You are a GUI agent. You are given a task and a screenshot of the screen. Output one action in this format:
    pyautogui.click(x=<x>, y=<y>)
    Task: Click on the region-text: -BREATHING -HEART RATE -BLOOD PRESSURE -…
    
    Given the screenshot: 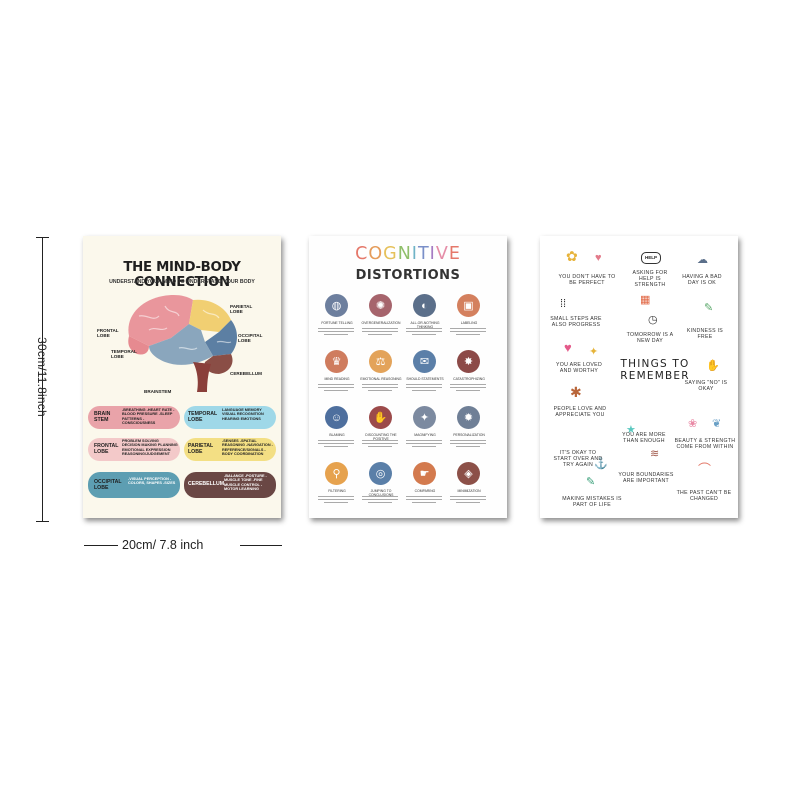 What is the action you would take?
    pyautogui.click(x=148, y=417)
    